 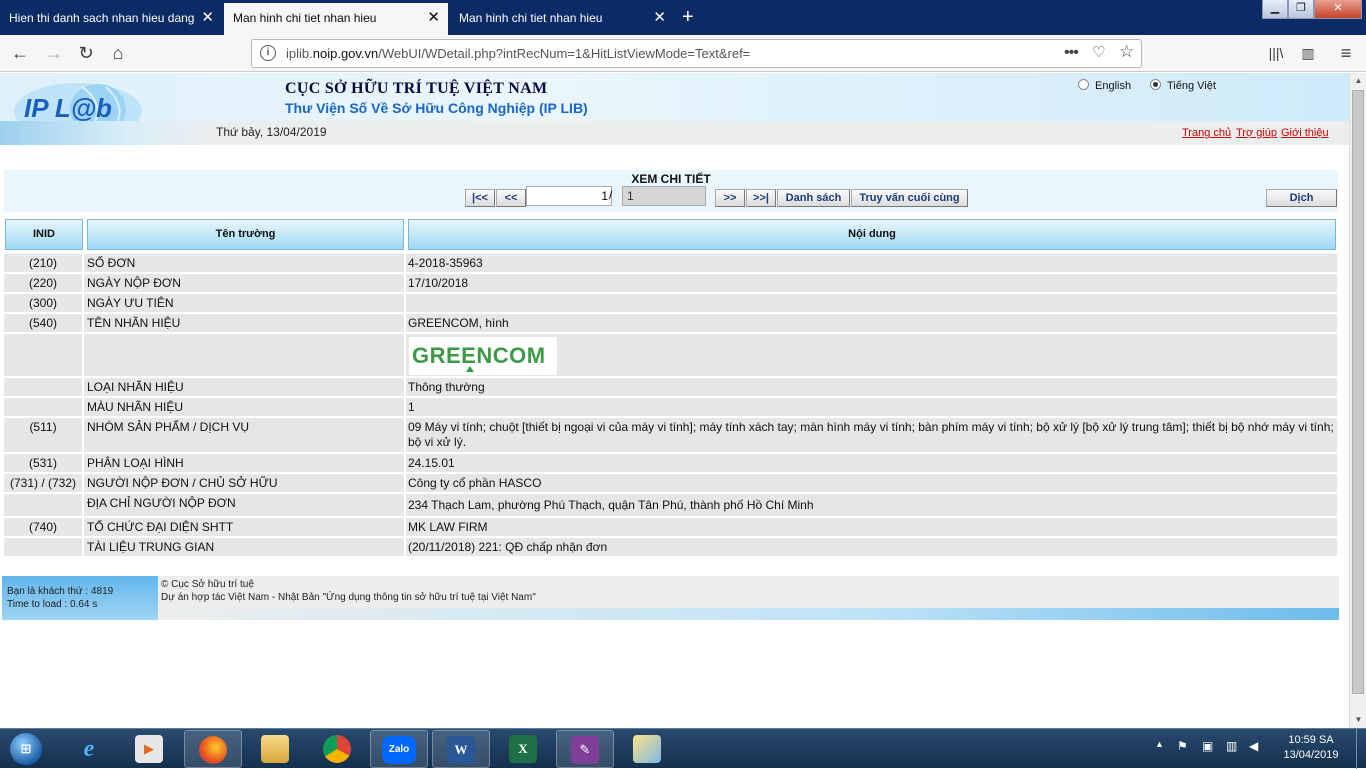 What do you see at coordinates (411, 407) in the screenshot?
I see `row-value: 1` at bounding box center [411, 407].